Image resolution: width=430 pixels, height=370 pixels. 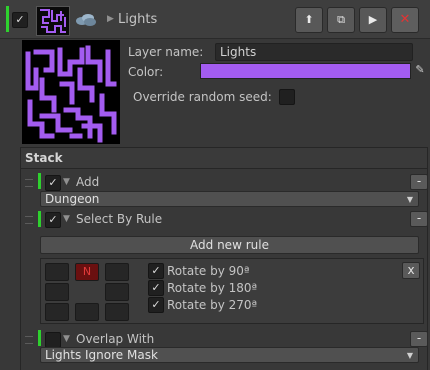 What do you see at coordinates (119, 219) in the screenshot?
I see `select-by-rule-label: Select By Rule` at bounding box center [119, 219].